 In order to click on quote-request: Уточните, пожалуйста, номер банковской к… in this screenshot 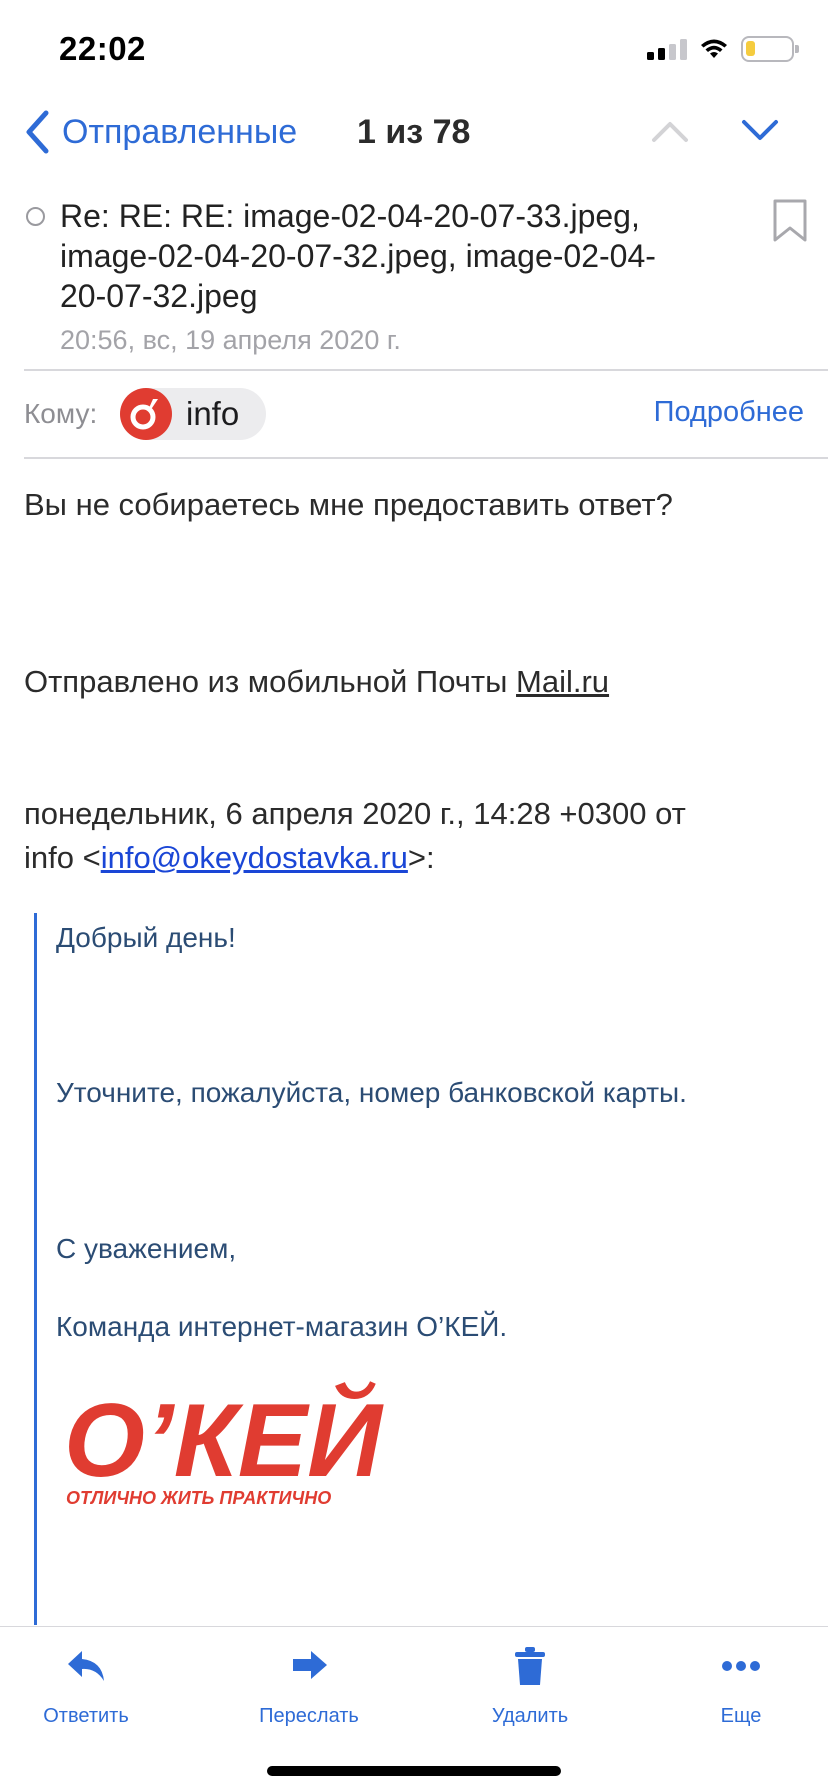, I will do `click(371, 1092)`.